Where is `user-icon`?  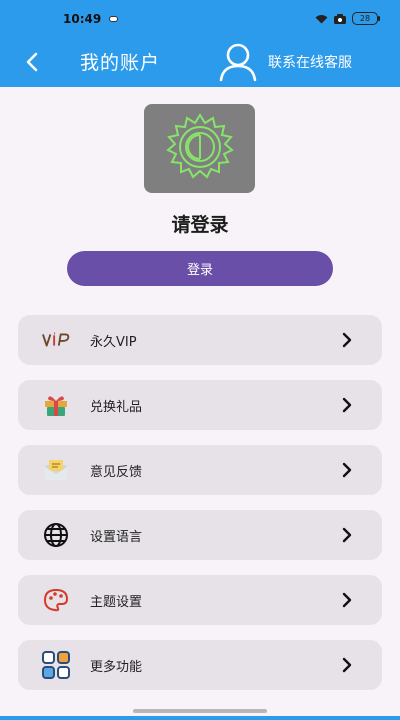
user-icon is located at coordinates (238, 62).